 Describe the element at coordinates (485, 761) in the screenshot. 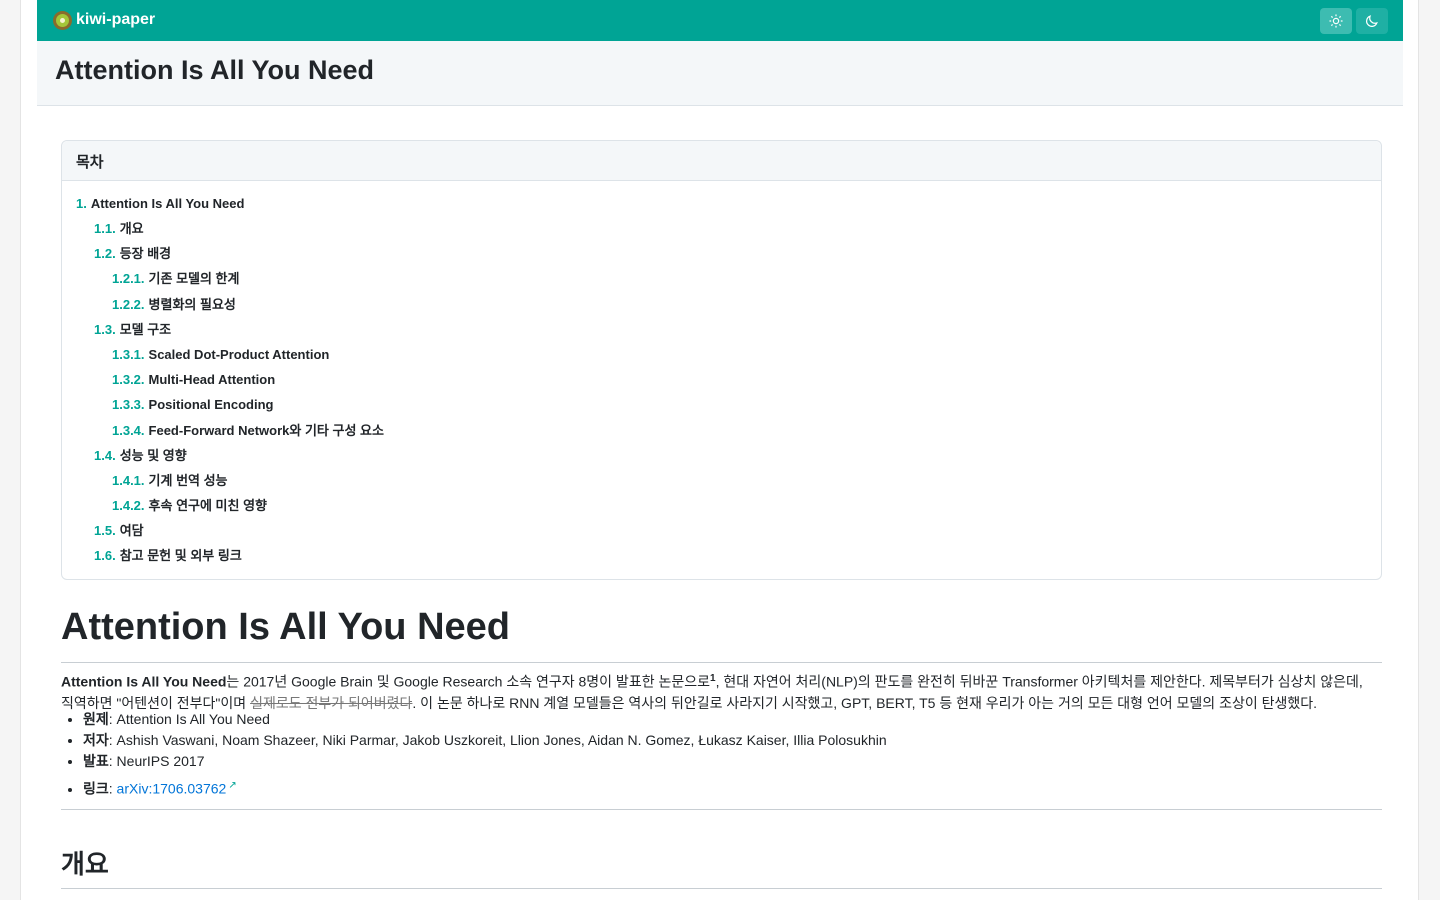

I see `info-item-venue: 발표: NeurIPS 2017` at that location.